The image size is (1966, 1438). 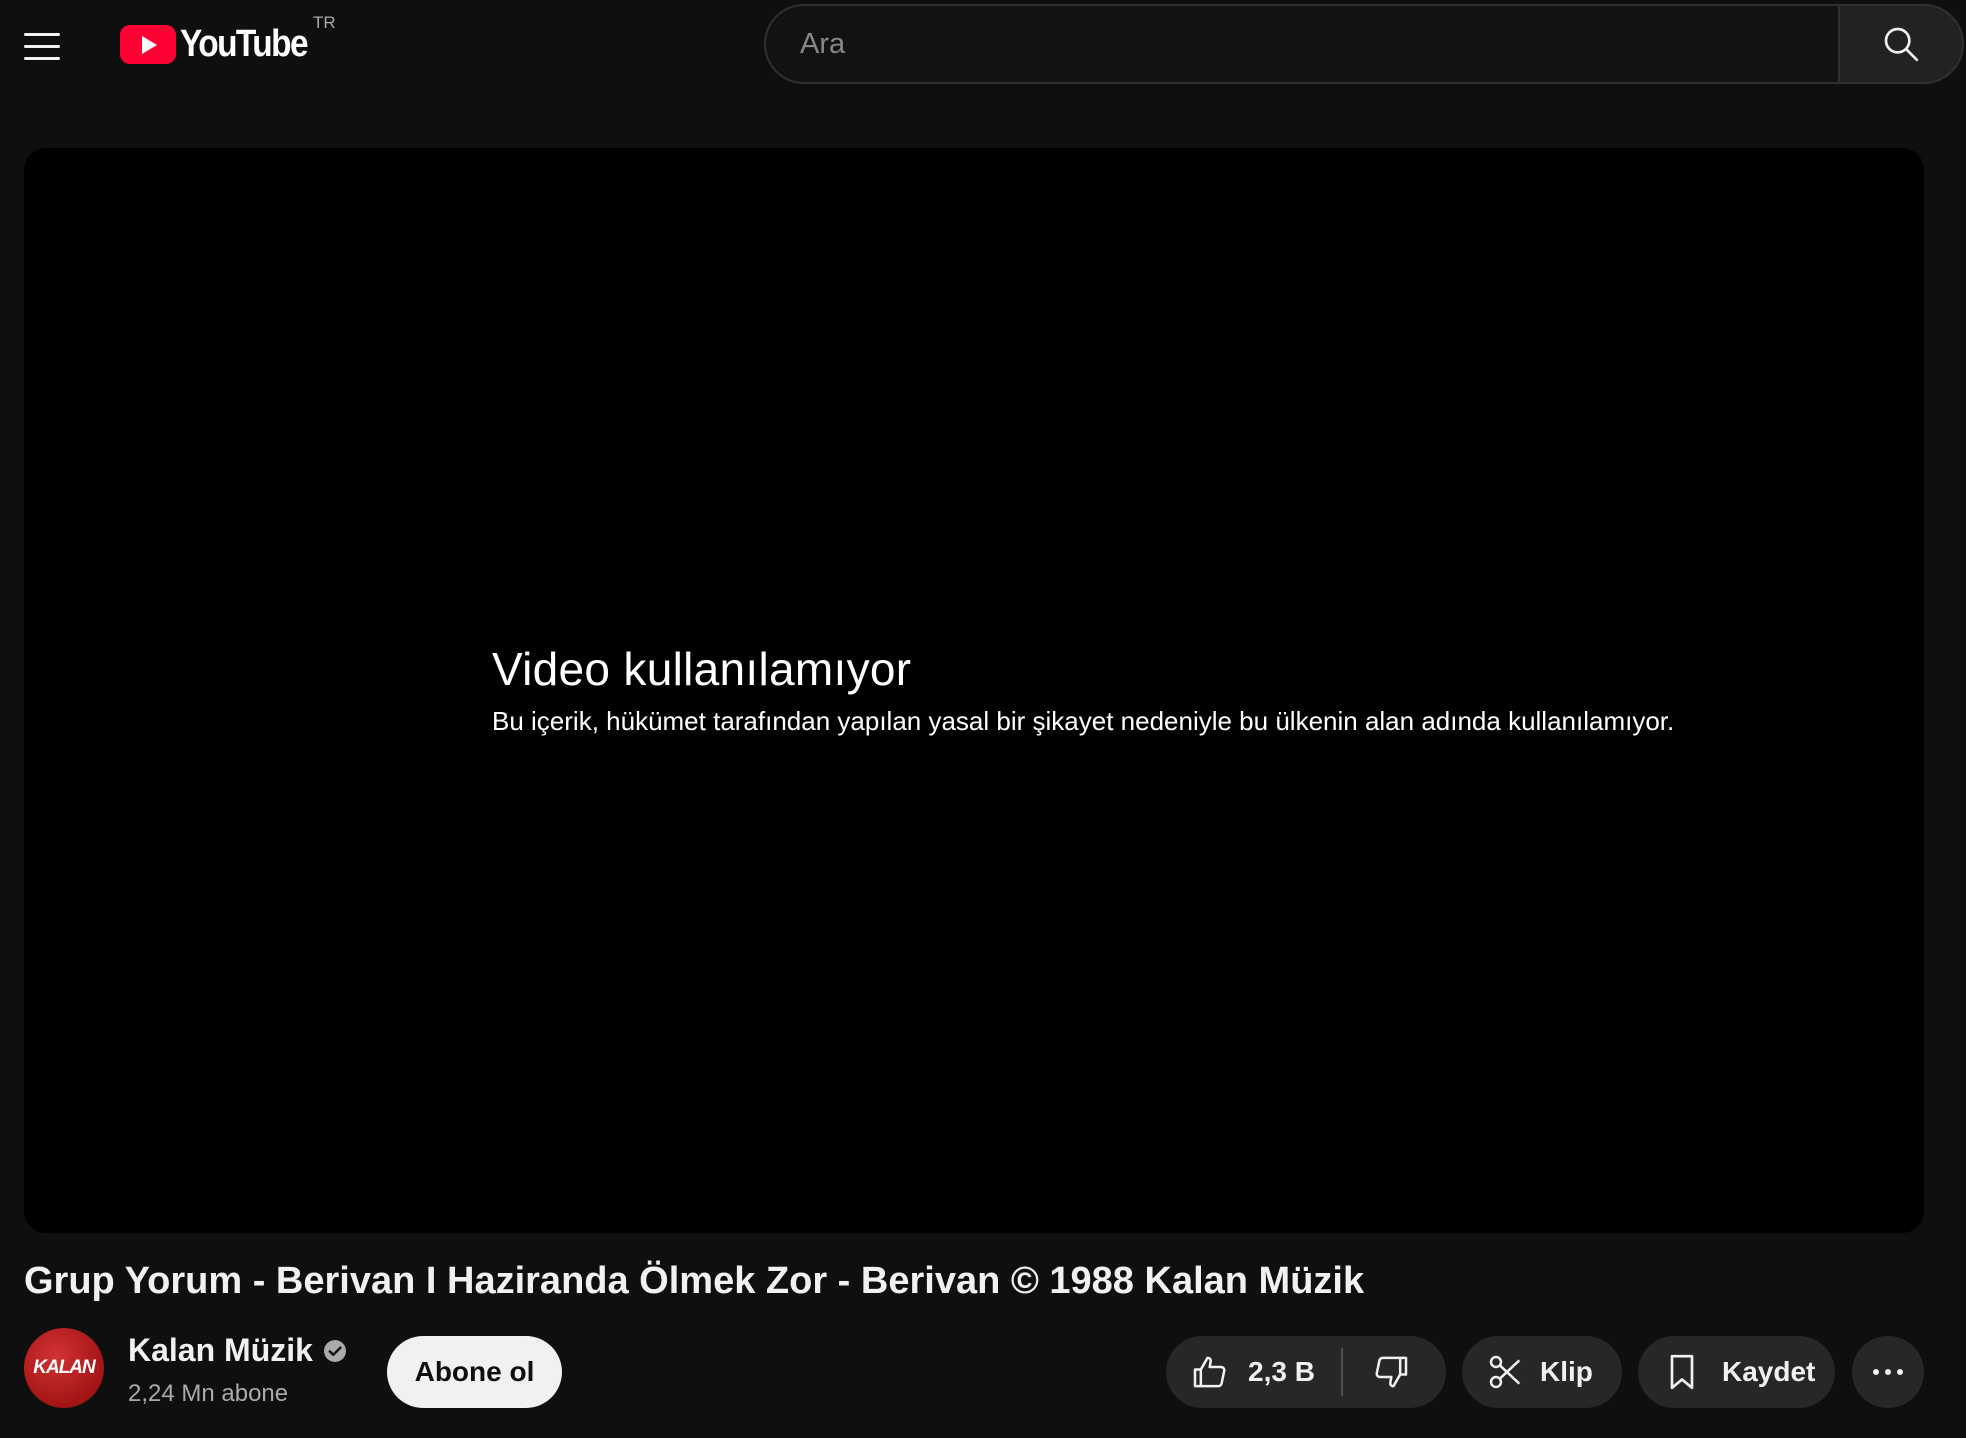 I want to click on save-button: Kaydet, so click(x=1736, y=1372).